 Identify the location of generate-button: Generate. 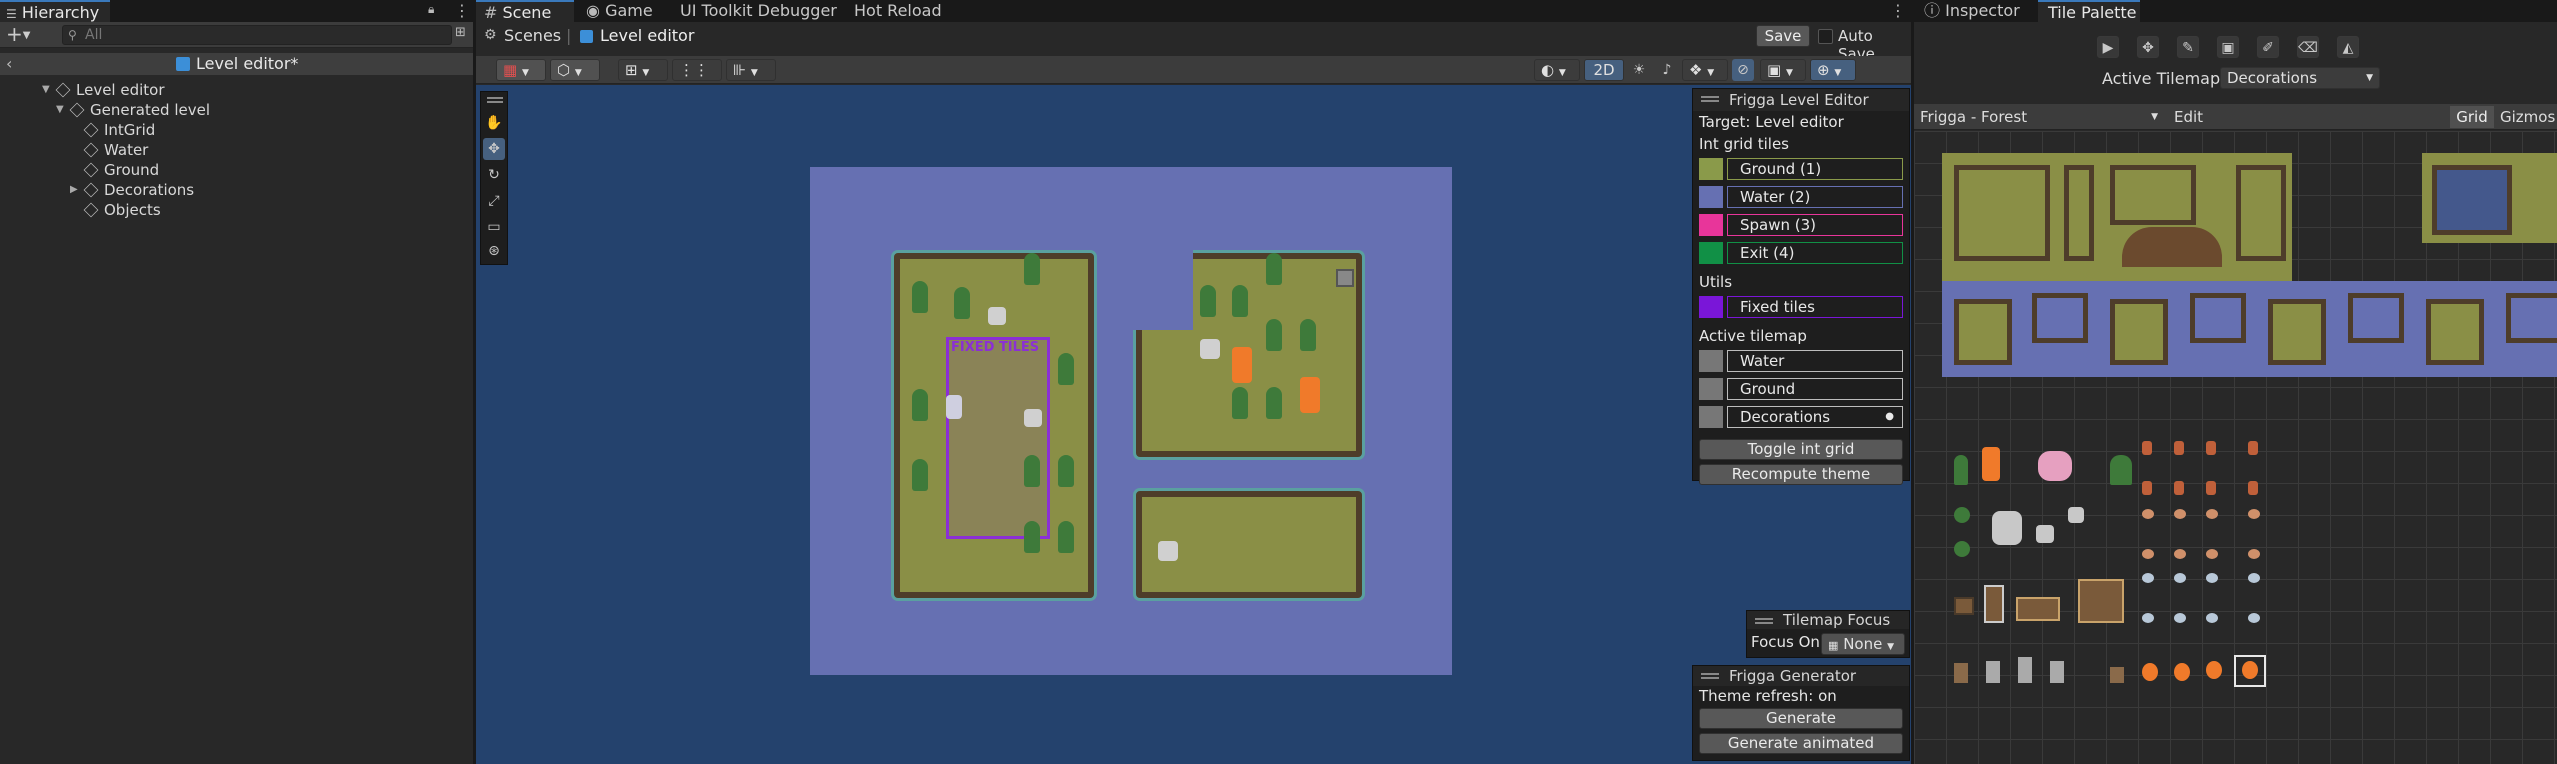
(1801, 718).